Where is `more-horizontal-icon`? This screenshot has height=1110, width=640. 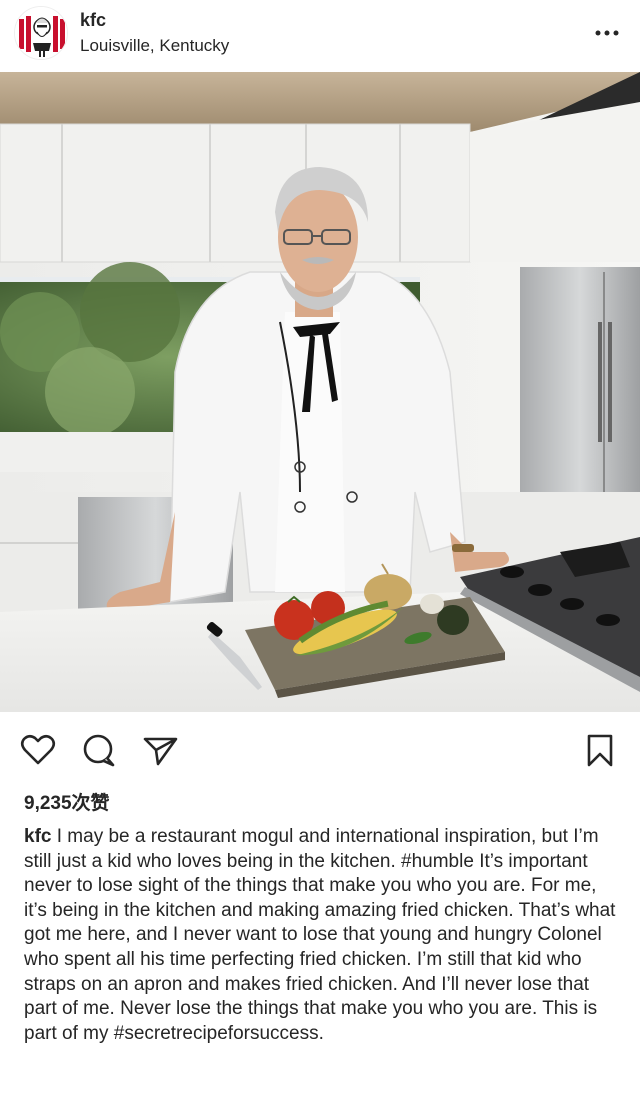
more-horizontal-icon is located at coordinates (607, 33).